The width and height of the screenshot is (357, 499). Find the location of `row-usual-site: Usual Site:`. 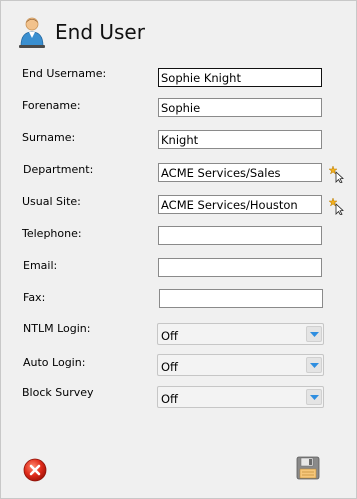

row-usual-site: Usual Site: is located at coordinates (179, 206).